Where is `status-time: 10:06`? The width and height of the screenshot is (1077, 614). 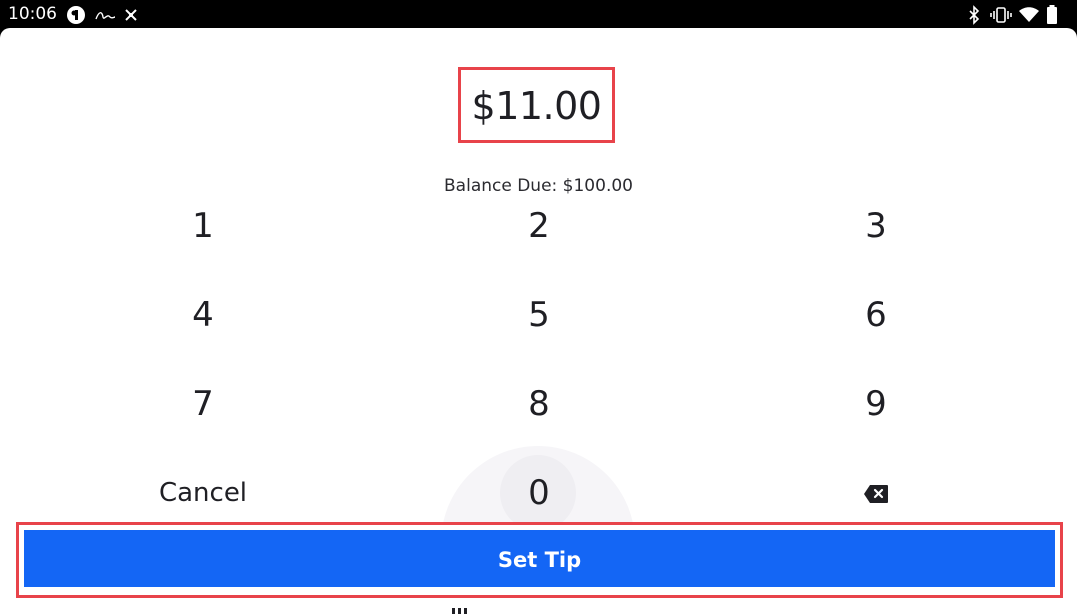
status-time: 10:06 is located at coordinates (32, 14).